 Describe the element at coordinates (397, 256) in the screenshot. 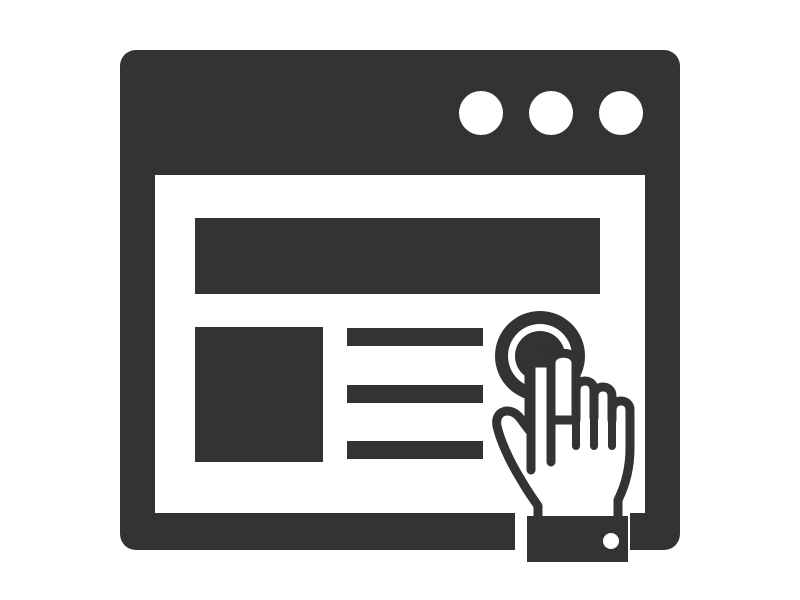

I see `page-header-bar-icon` at that location.